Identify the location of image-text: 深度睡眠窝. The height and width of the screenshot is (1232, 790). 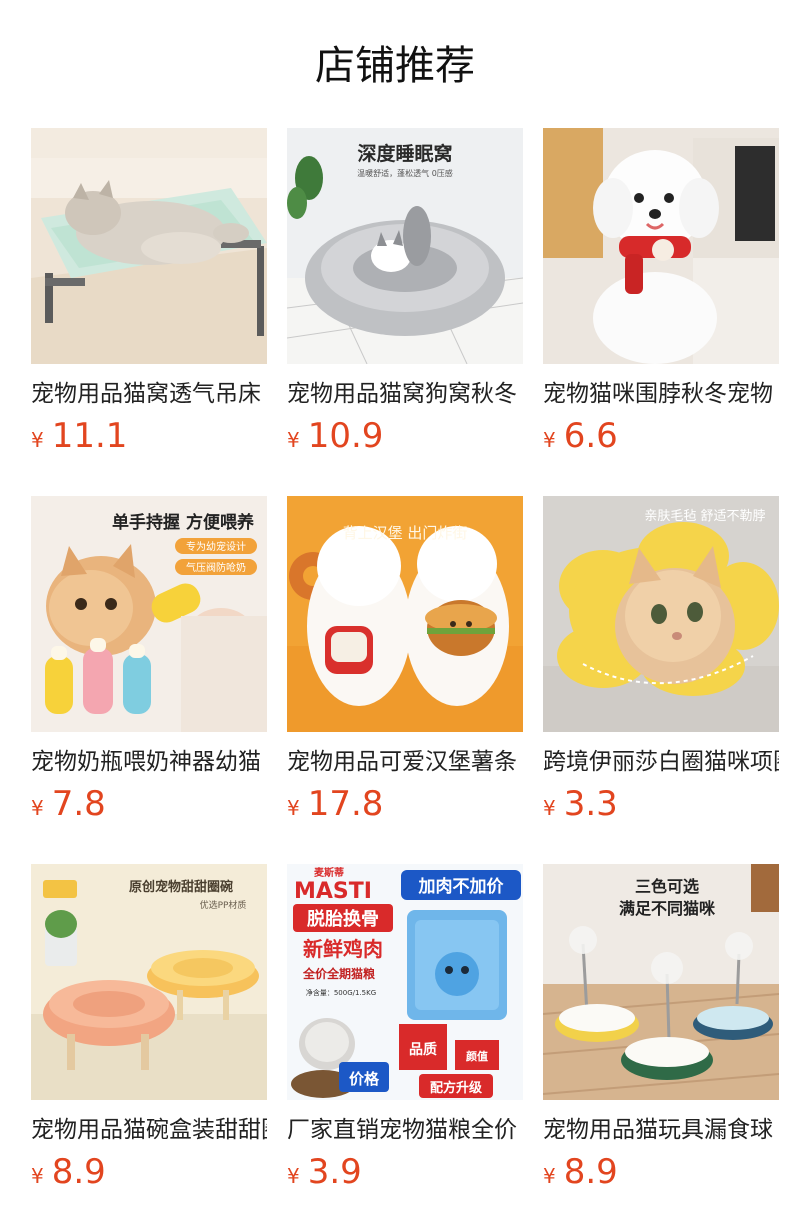
(404, 153).